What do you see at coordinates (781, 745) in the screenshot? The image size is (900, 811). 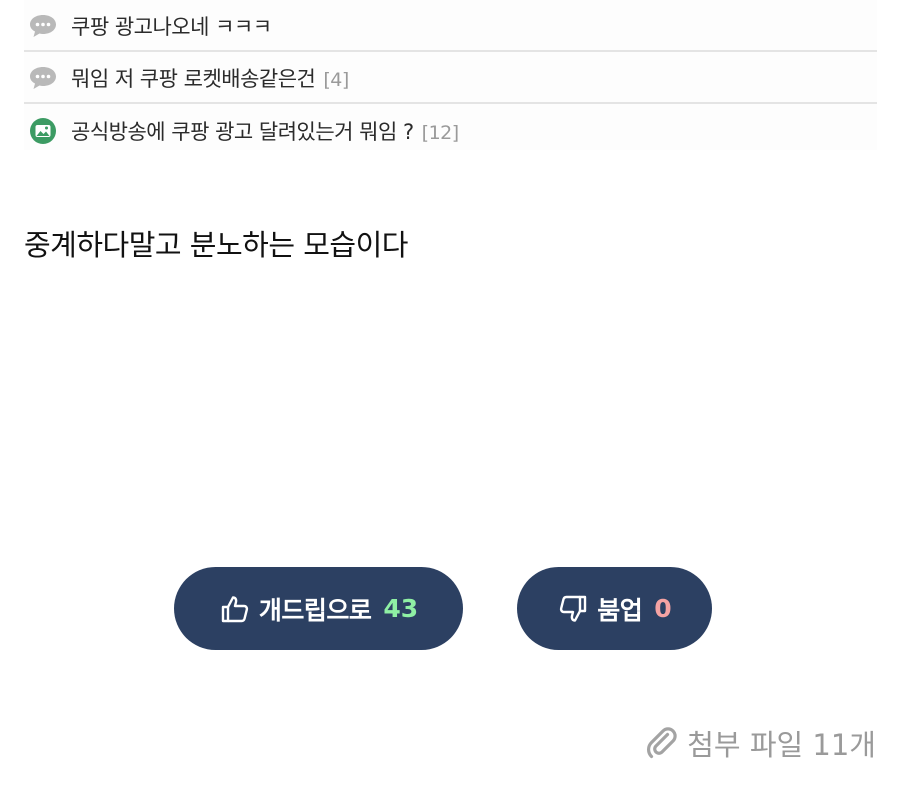 I see `attachment-label: 첨부 파일 11개` at bounding box center [781, 745].